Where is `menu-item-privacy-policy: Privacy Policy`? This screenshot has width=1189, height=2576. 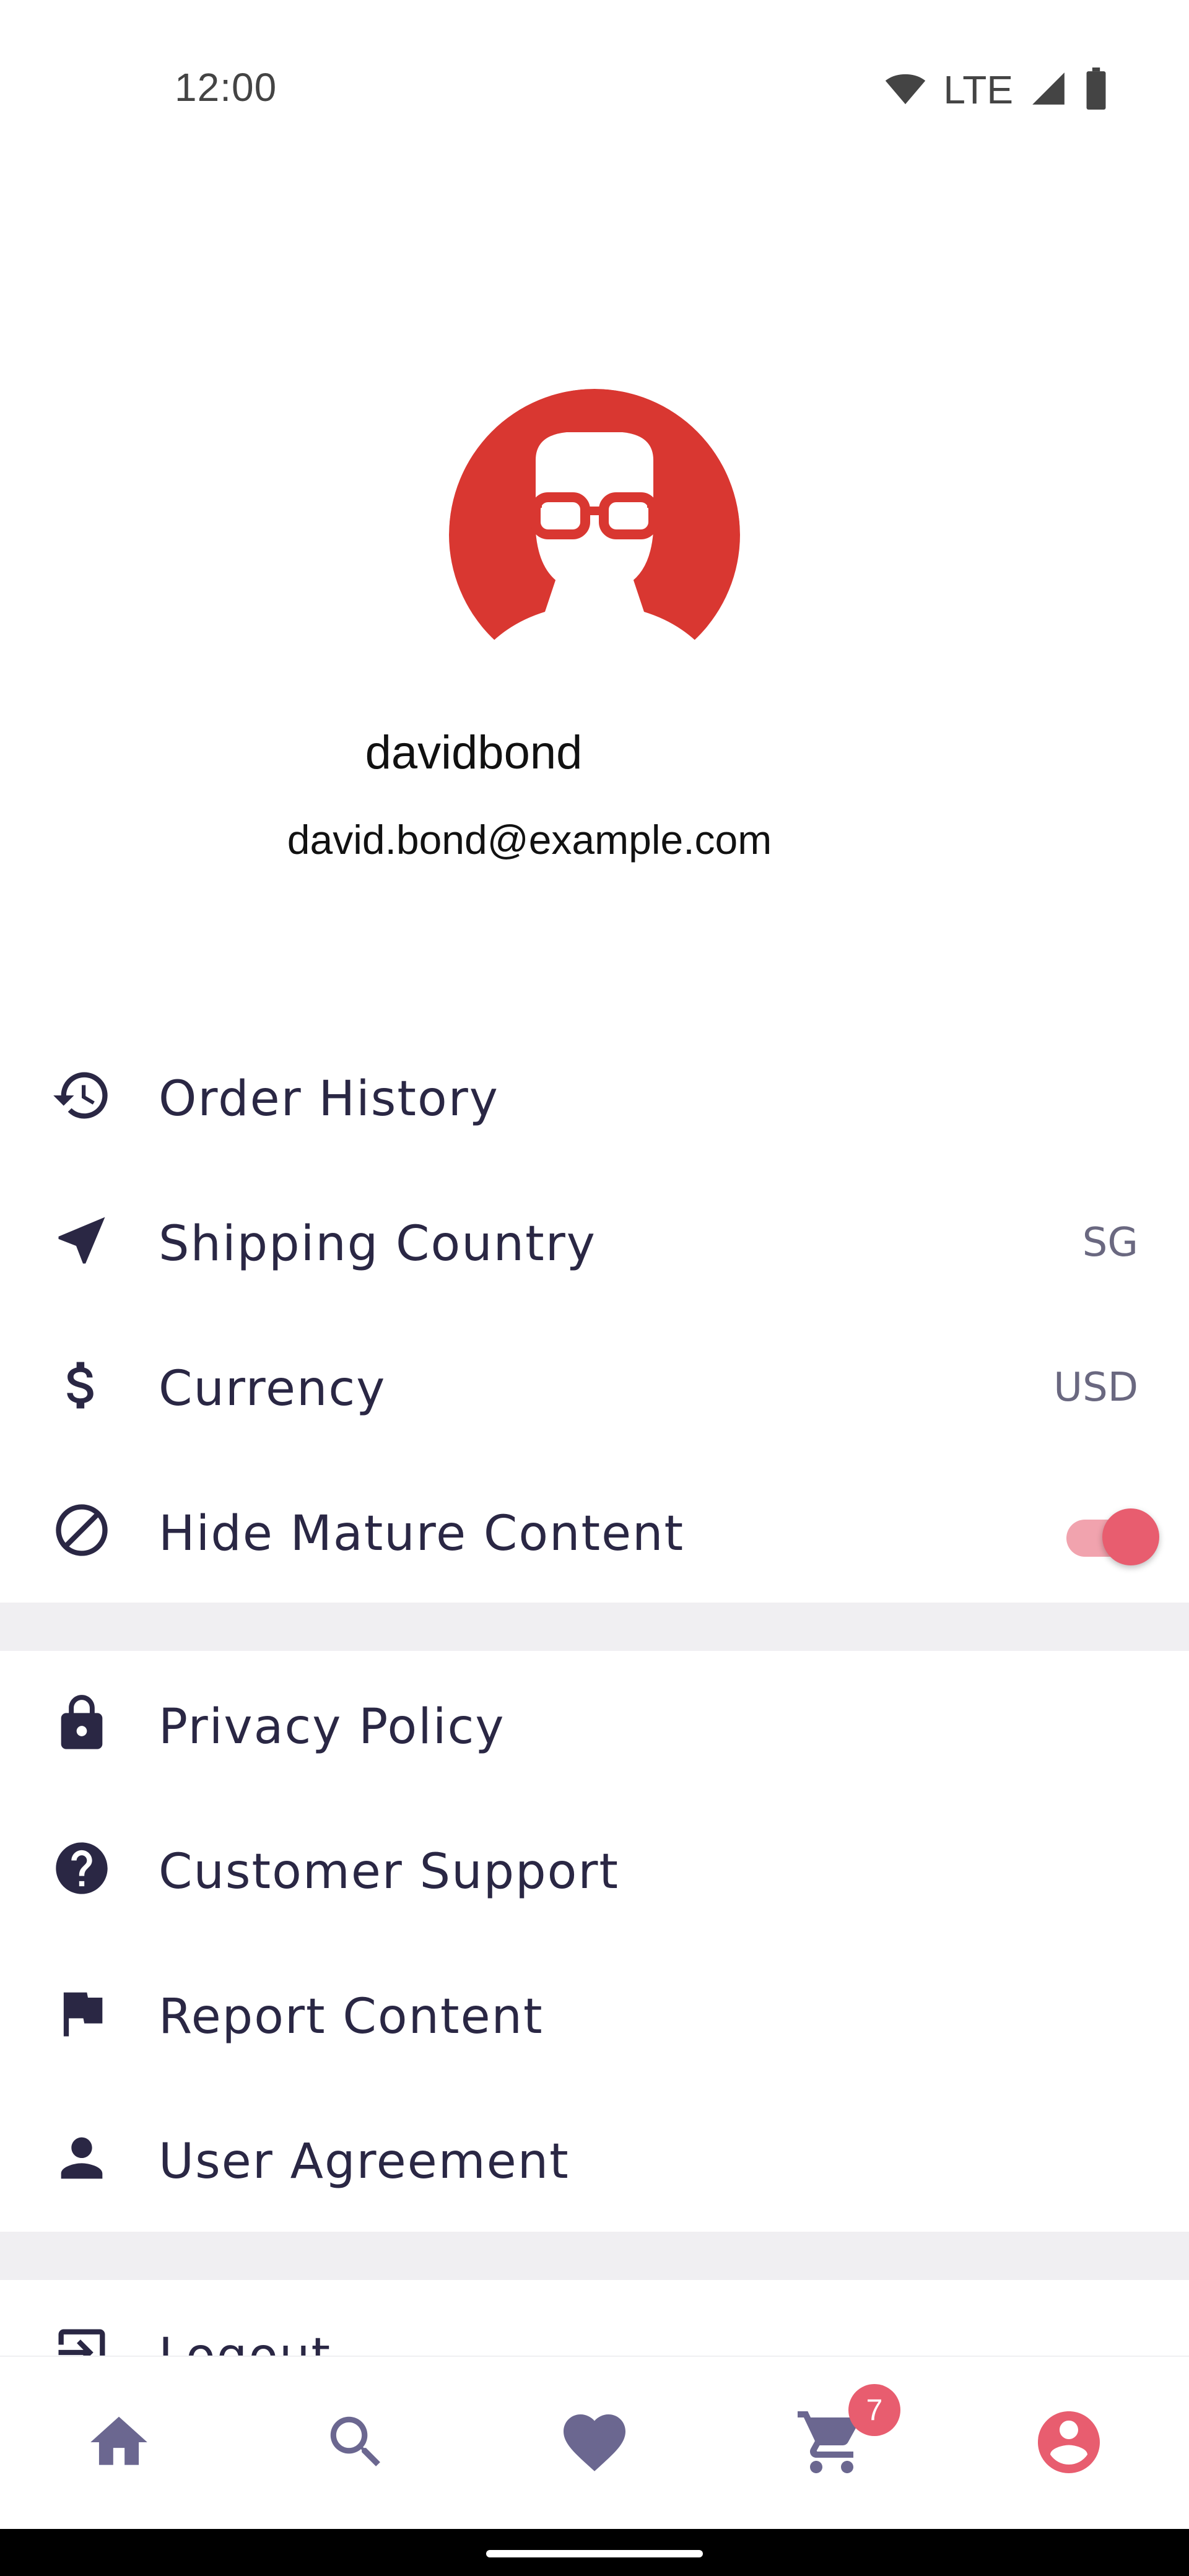
menu-item-privacy-policy: Privacy Policy is located at coordinates (594, 1724).